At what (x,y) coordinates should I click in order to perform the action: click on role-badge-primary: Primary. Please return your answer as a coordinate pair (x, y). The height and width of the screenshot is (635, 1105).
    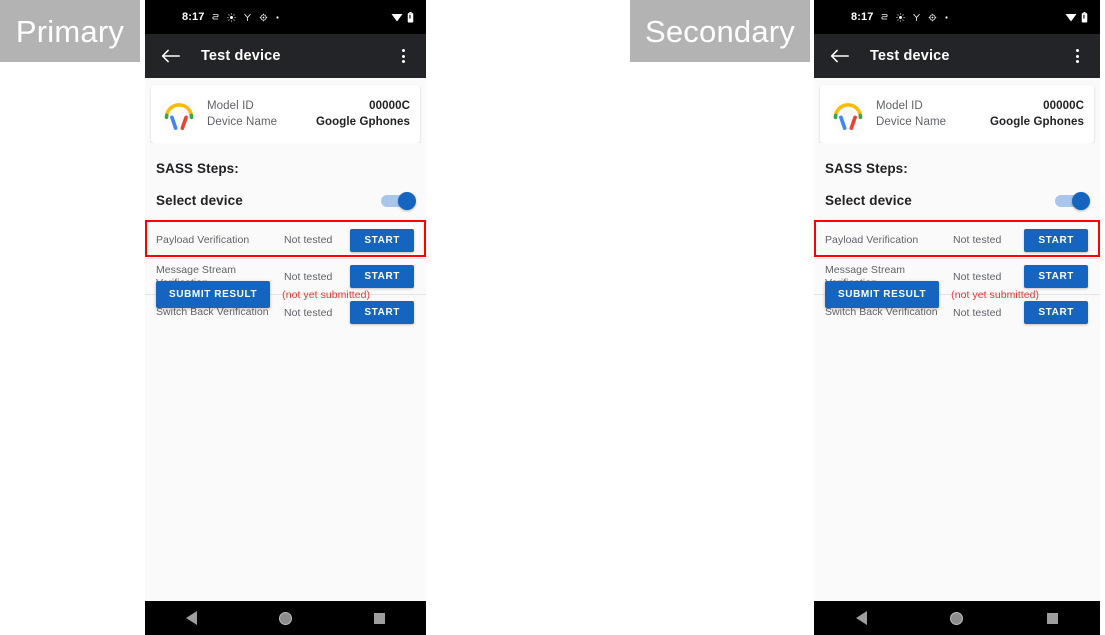
    Looking at the image, I should click on (70, 31).